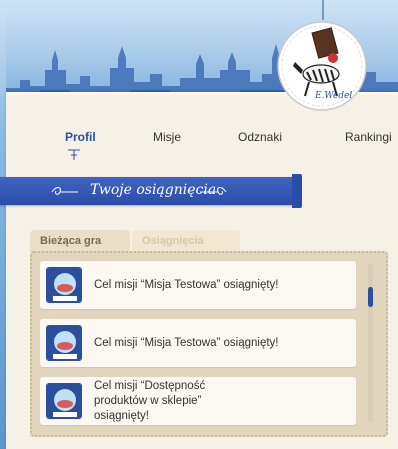  Describe the element at coordinates (260, 137) in the screenshot. I see `nav-tab-odznaki: Odznaki` at that location.